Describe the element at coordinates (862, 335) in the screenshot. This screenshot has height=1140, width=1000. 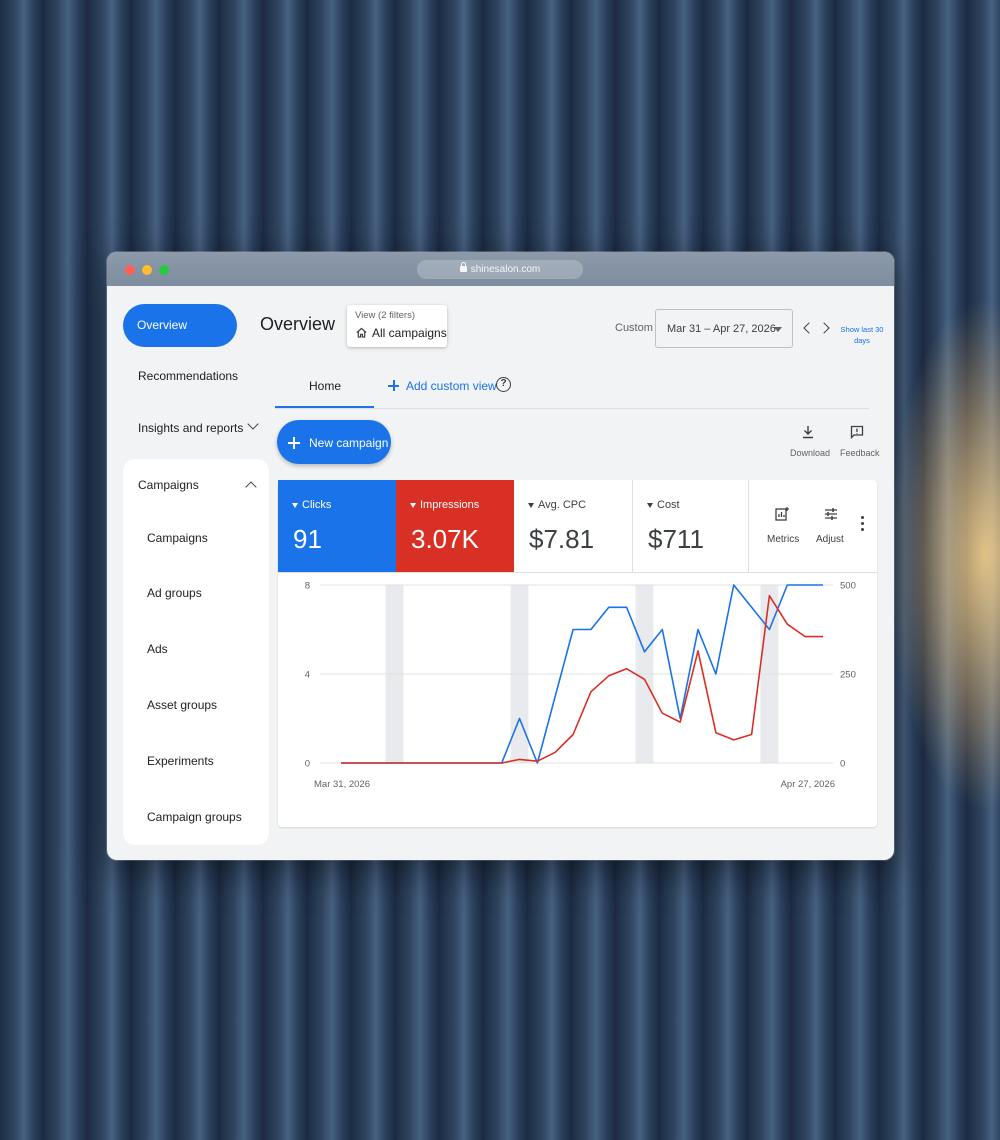
I see `show-last-30-days-link: Show last 30 days` at that location.